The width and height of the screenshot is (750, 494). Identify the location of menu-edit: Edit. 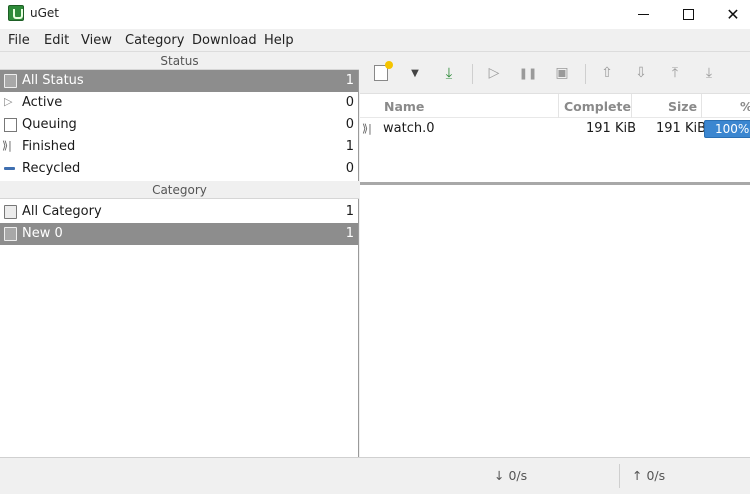
(56, 40).